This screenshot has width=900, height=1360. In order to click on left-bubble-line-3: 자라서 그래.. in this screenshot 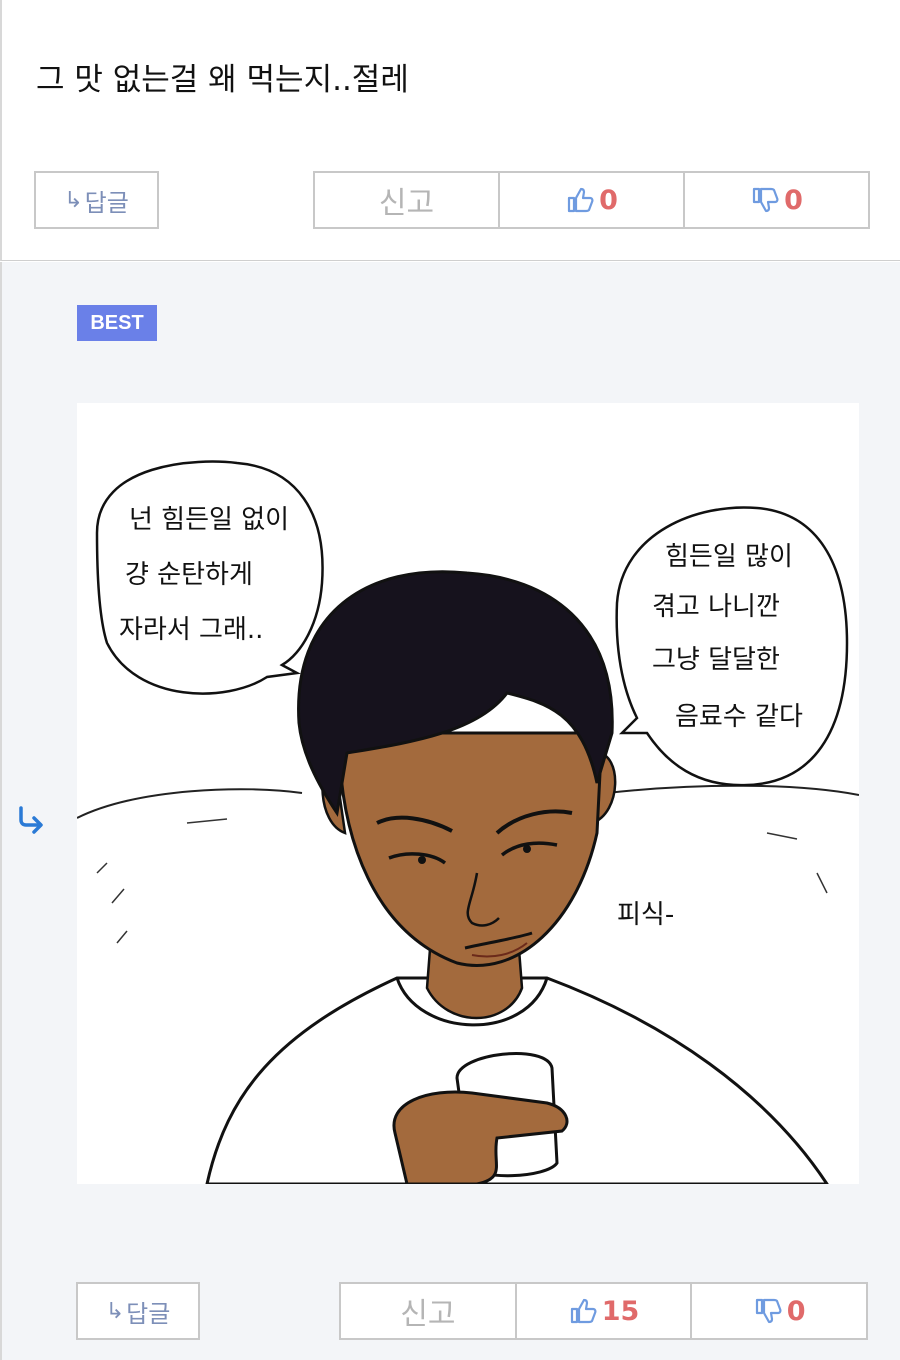, I will do `click(191, 630)`.